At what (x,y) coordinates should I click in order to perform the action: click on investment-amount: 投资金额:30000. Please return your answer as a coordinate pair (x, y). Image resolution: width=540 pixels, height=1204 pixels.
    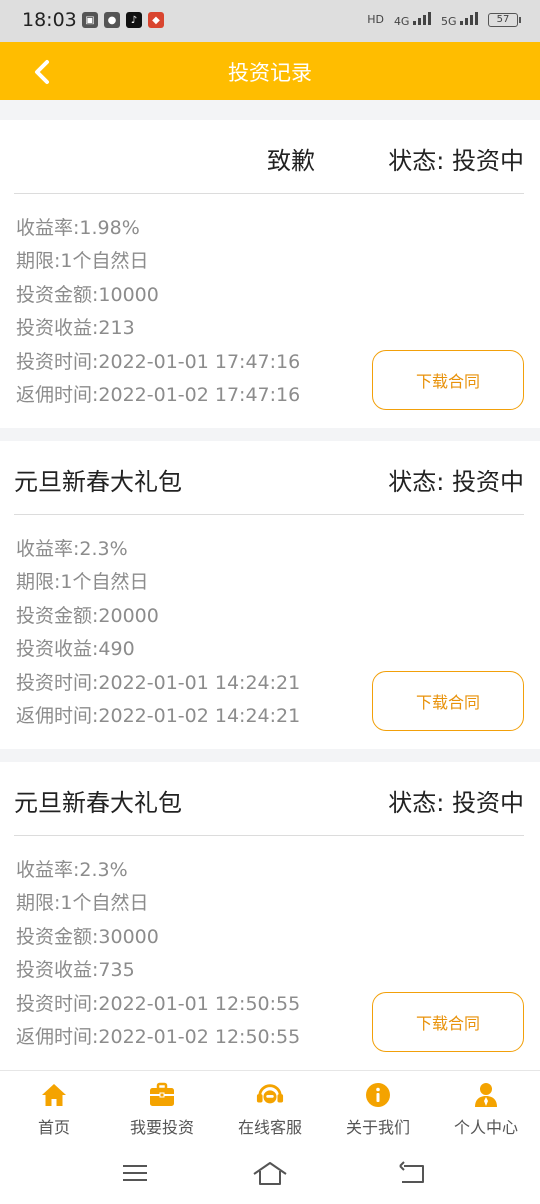
    Looking at the image, I should click on (87, 936).